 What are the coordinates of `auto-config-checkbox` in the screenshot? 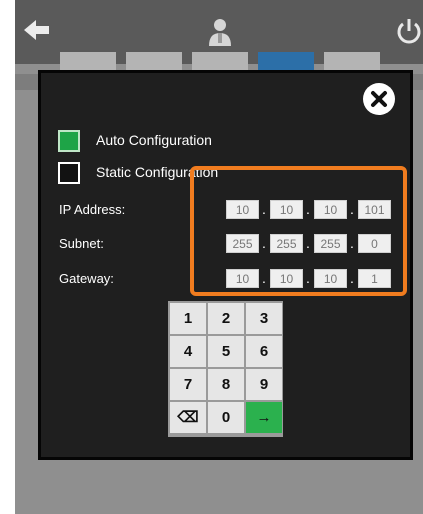 It's located at (69, 141).